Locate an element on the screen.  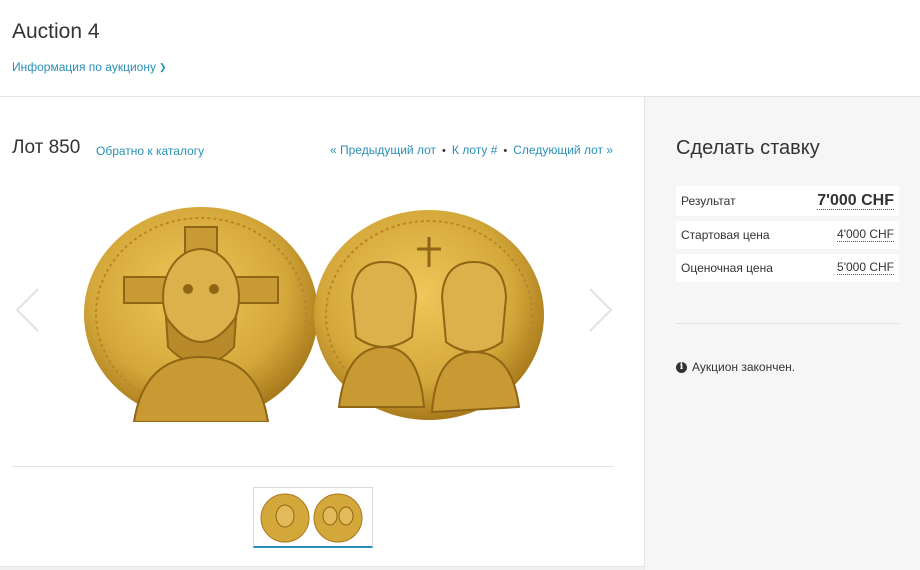
auction-info-label: Информация по аукциону is located at coordinates (84, 67).